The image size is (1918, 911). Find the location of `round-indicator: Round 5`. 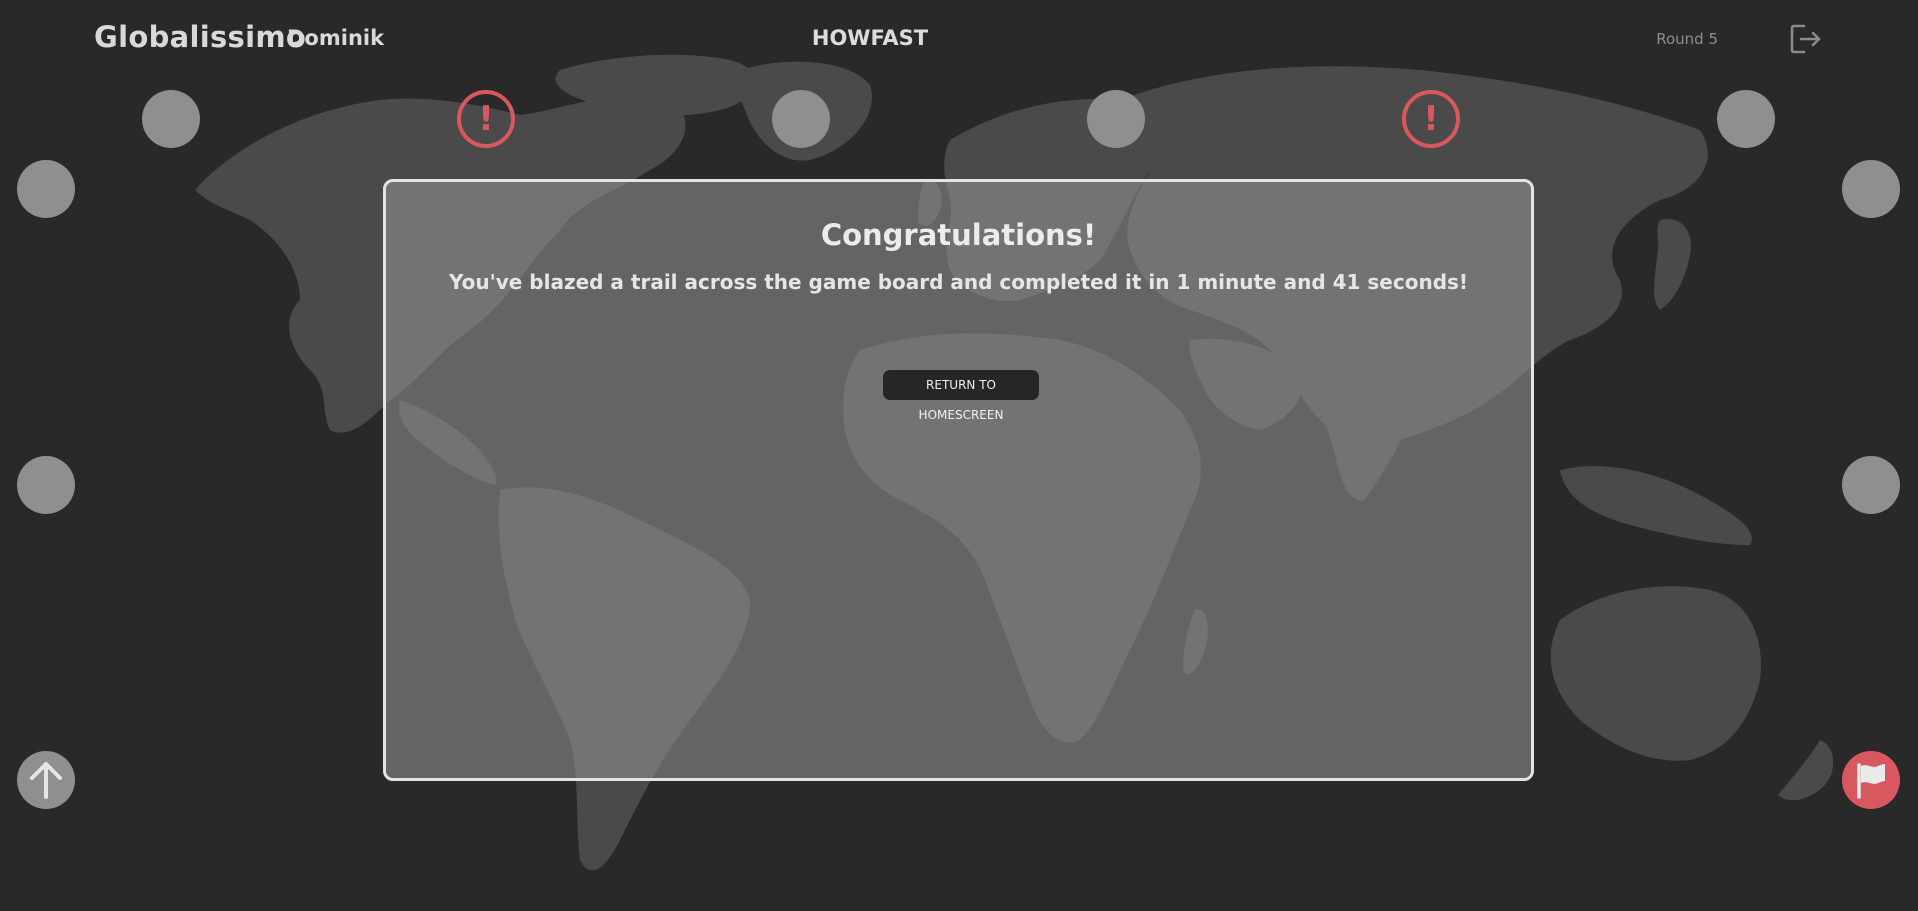

round-indicator: Round 5 is located at coordinates (1687, 39).